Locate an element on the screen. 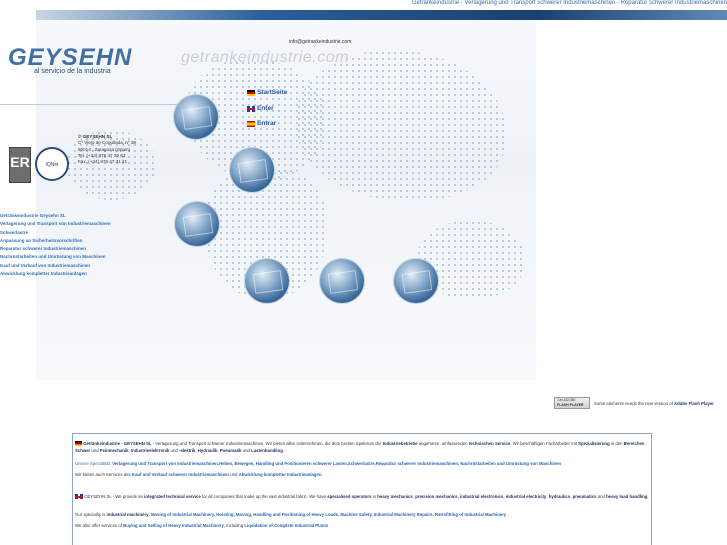 This screenshot has height=545, width=727. flash-notice-text: Some elements needs the new version of is located at coordinates (633, 403).